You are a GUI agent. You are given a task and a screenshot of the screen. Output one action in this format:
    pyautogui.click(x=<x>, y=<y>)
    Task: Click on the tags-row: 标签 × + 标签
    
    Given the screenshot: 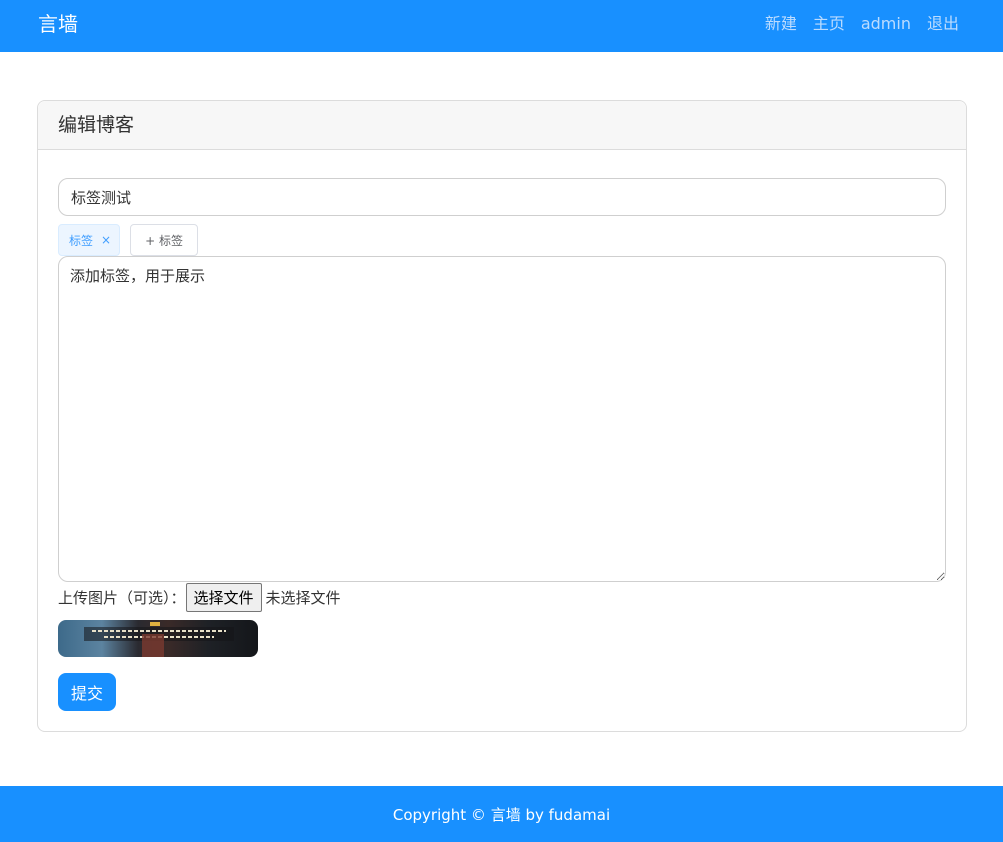 What is the action you would take?
    pyautogui.click(x=128, y=240)
    